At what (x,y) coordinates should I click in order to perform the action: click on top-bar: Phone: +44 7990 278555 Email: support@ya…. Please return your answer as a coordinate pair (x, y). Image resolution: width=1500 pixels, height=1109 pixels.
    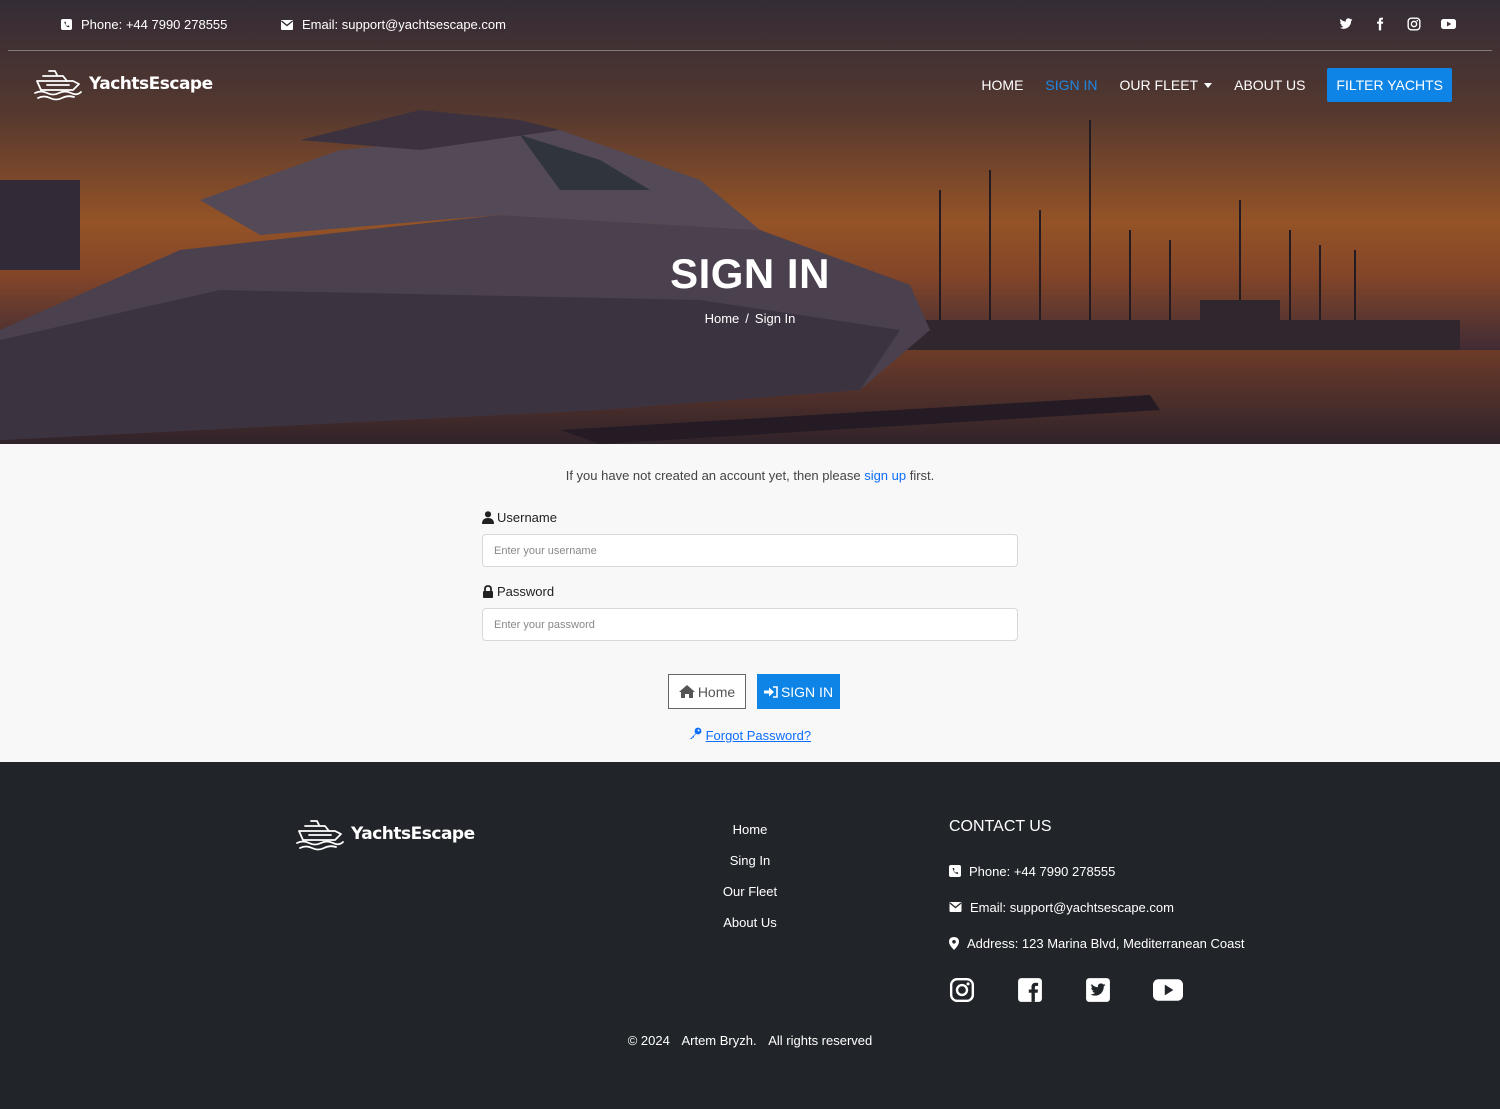
    Looking at the image, I should click on (750, 25).